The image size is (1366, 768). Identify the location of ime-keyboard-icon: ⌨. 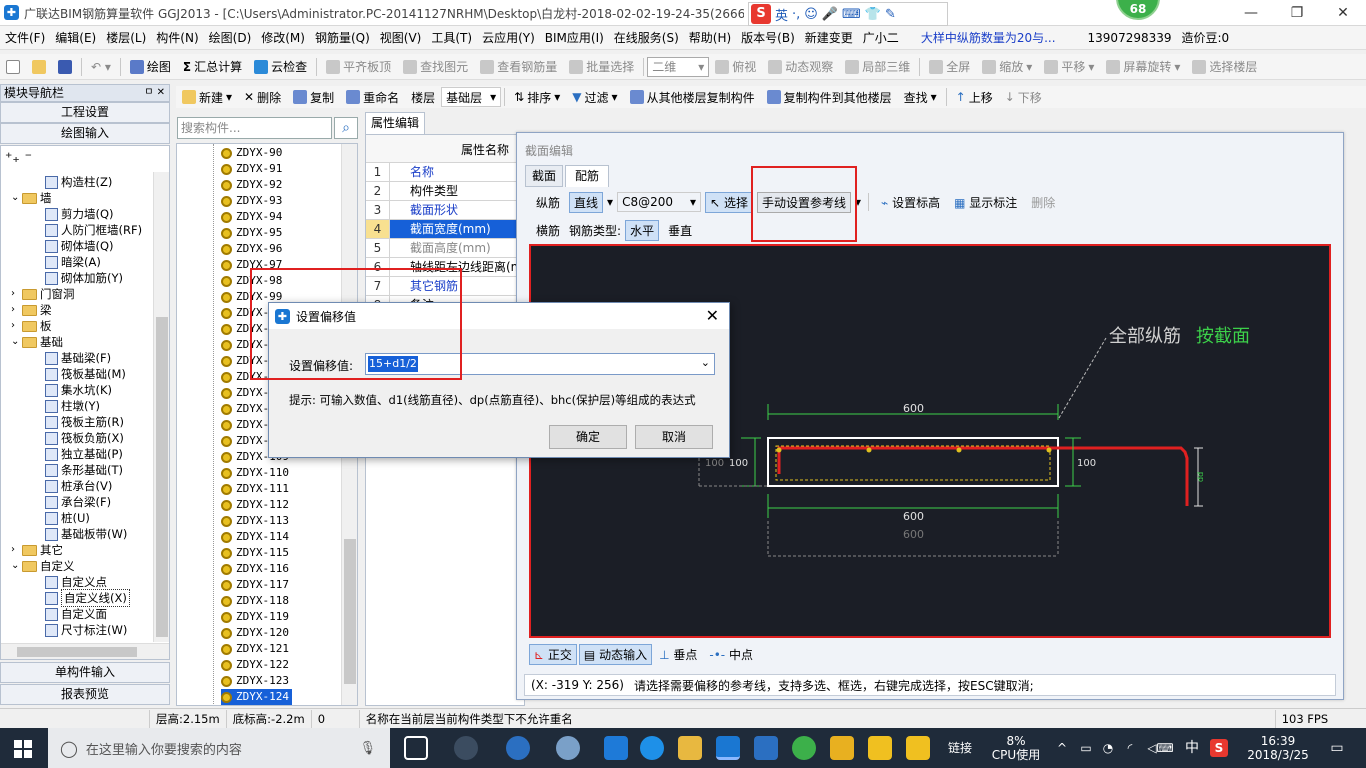
(851, 14).